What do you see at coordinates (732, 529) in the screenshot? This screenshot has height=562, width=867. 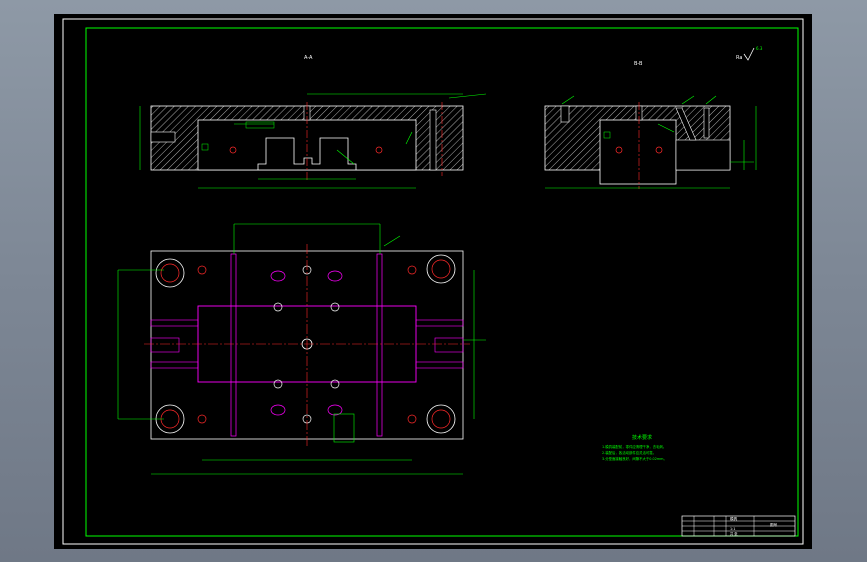 I see `title-block-scale: 1:1` at bounding box center [732, 529].